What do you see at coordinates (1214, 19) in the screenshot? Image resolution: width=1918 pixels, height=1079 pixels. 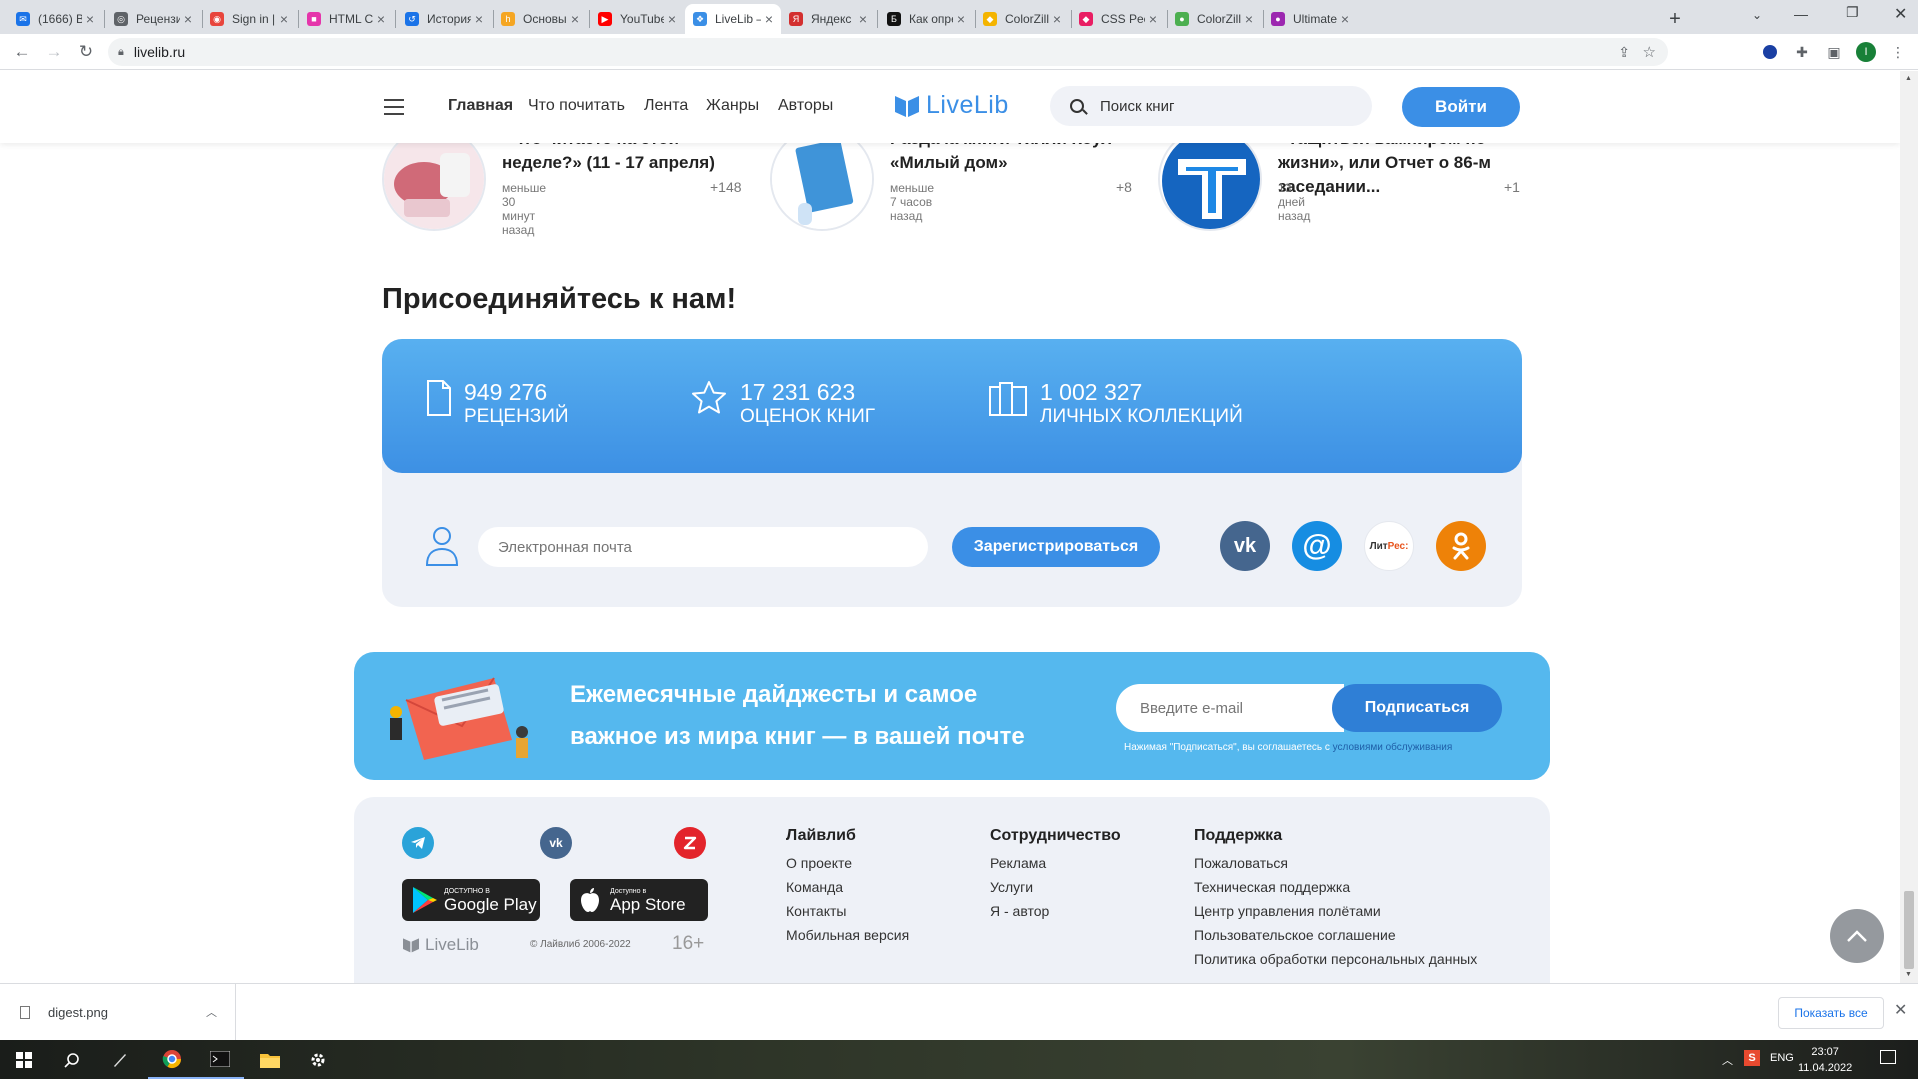 I see `browser-tab: ● ColorZilla ×` at bounding box center [1214, 19].